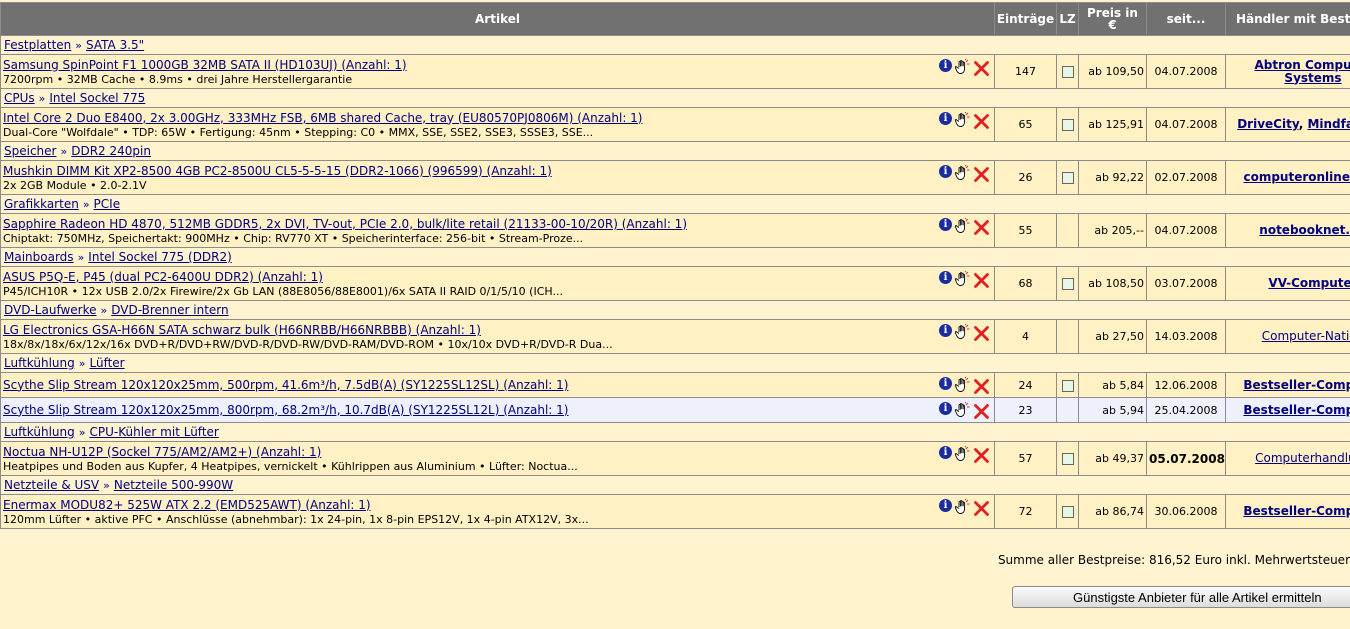 The height and width of the screenshot is (629, 1350). Describe the element at coordinates (1025, 177) in the screenshot. I see `entries-count: 26` at that location.